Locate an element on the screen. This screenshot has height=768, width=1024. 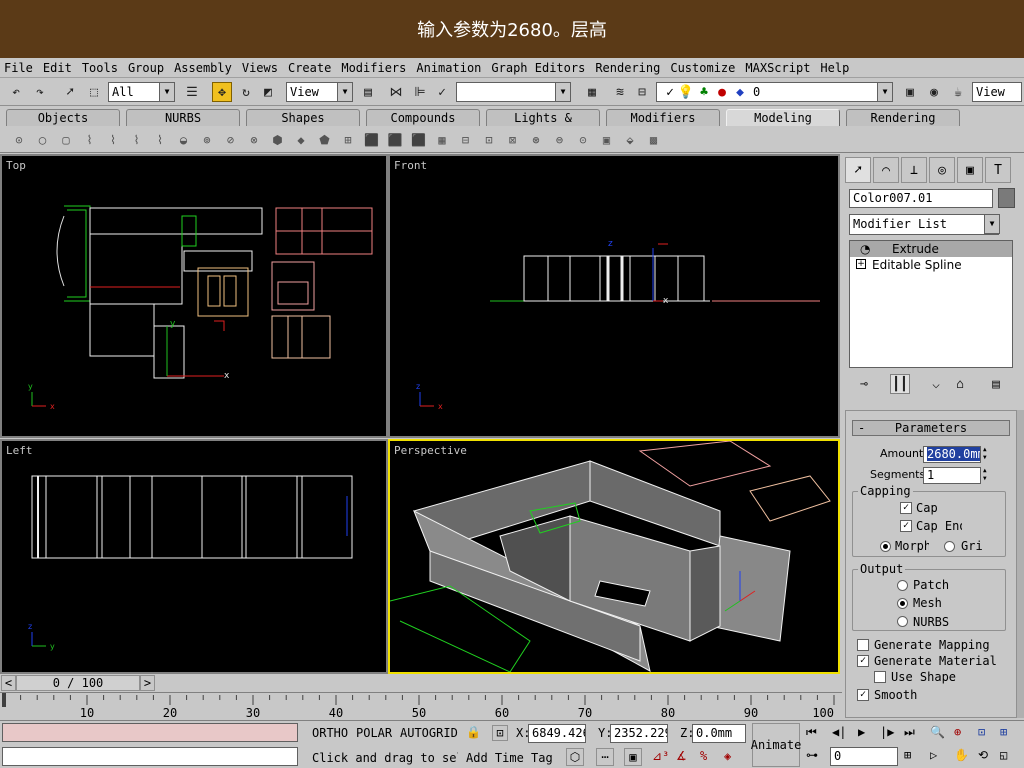
tab-lights-cameras: Lights & Cameras is located at coordinates (543, 125).